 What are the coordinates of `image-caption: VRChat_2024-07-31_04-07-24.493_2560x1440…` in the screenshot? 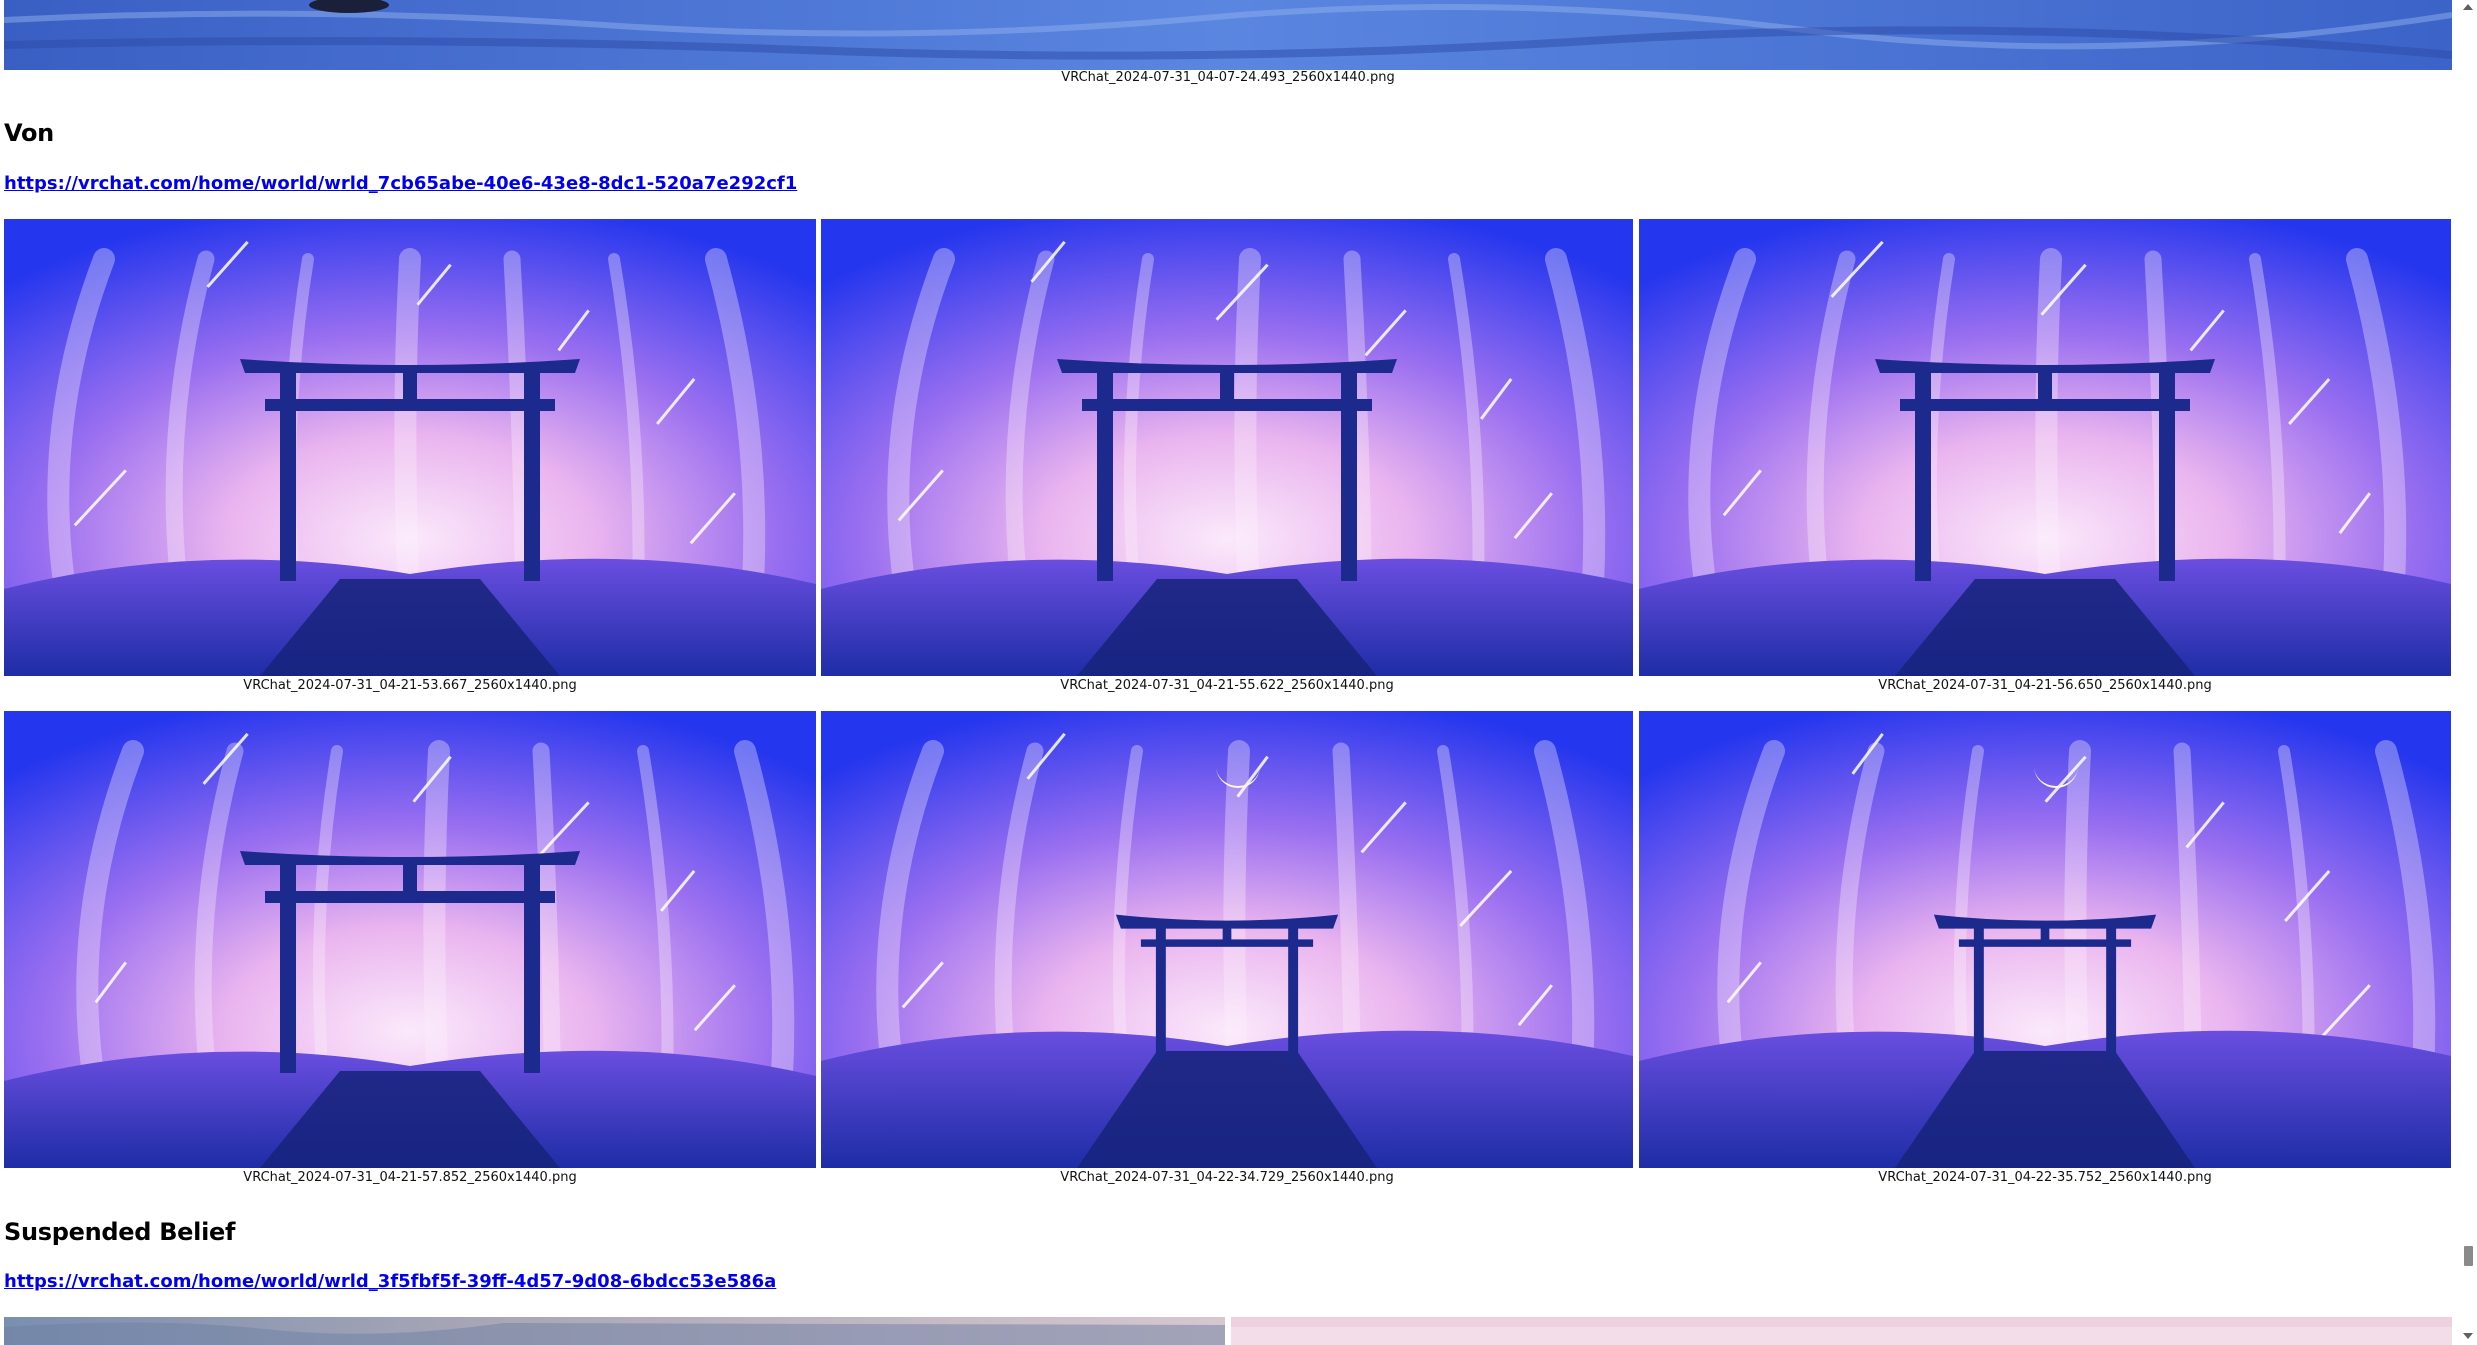 It's located at (1228, 77).